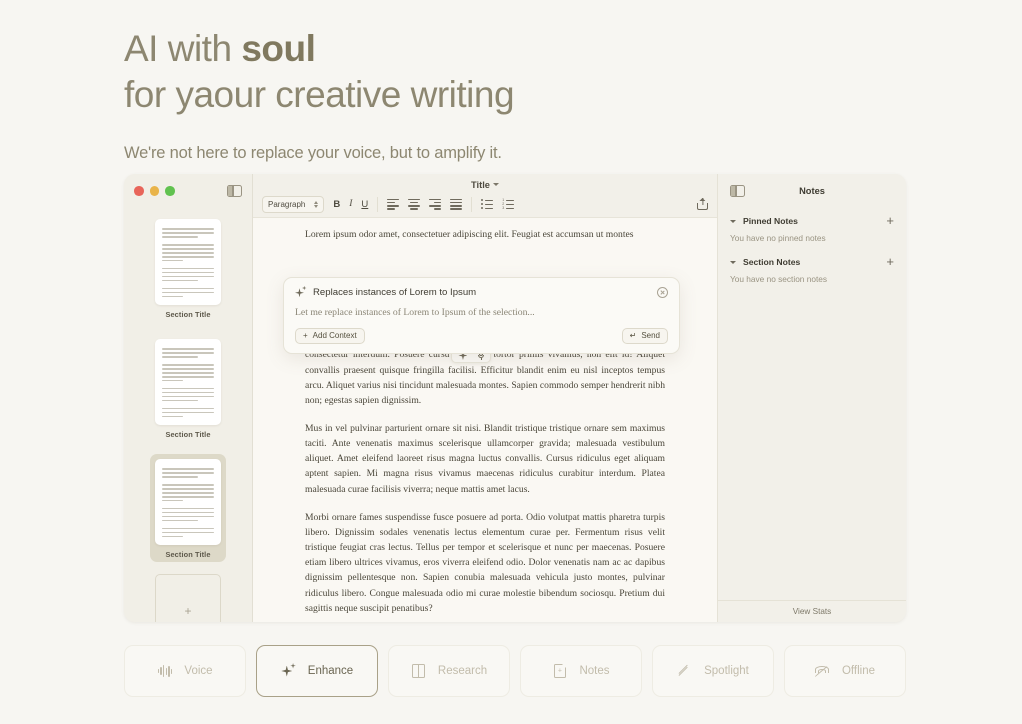  What do you see at coordinates (393, 204) in the screenshot?
I see `align-left-icon` at bounding box center [393, 204].